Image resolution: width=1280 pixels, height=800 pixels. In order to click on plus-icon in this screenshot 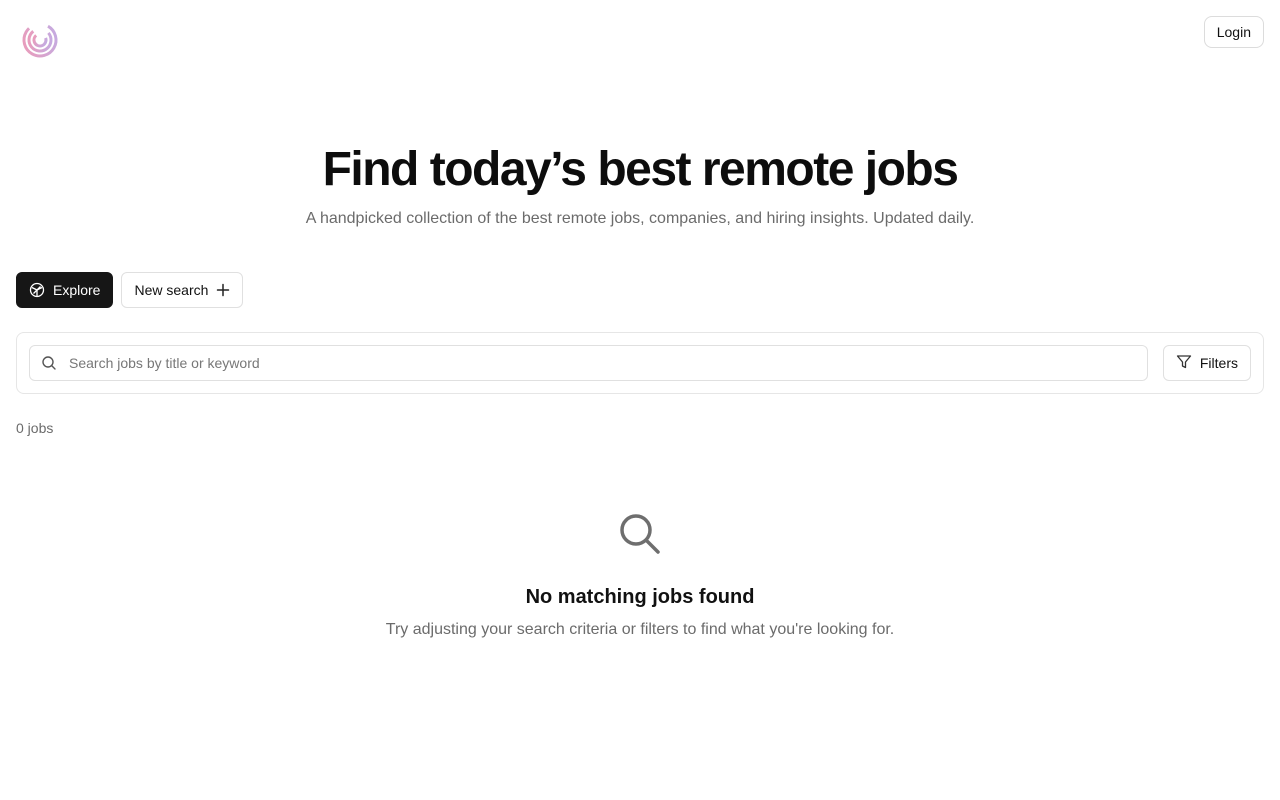, I will do `click(223, 290)`.